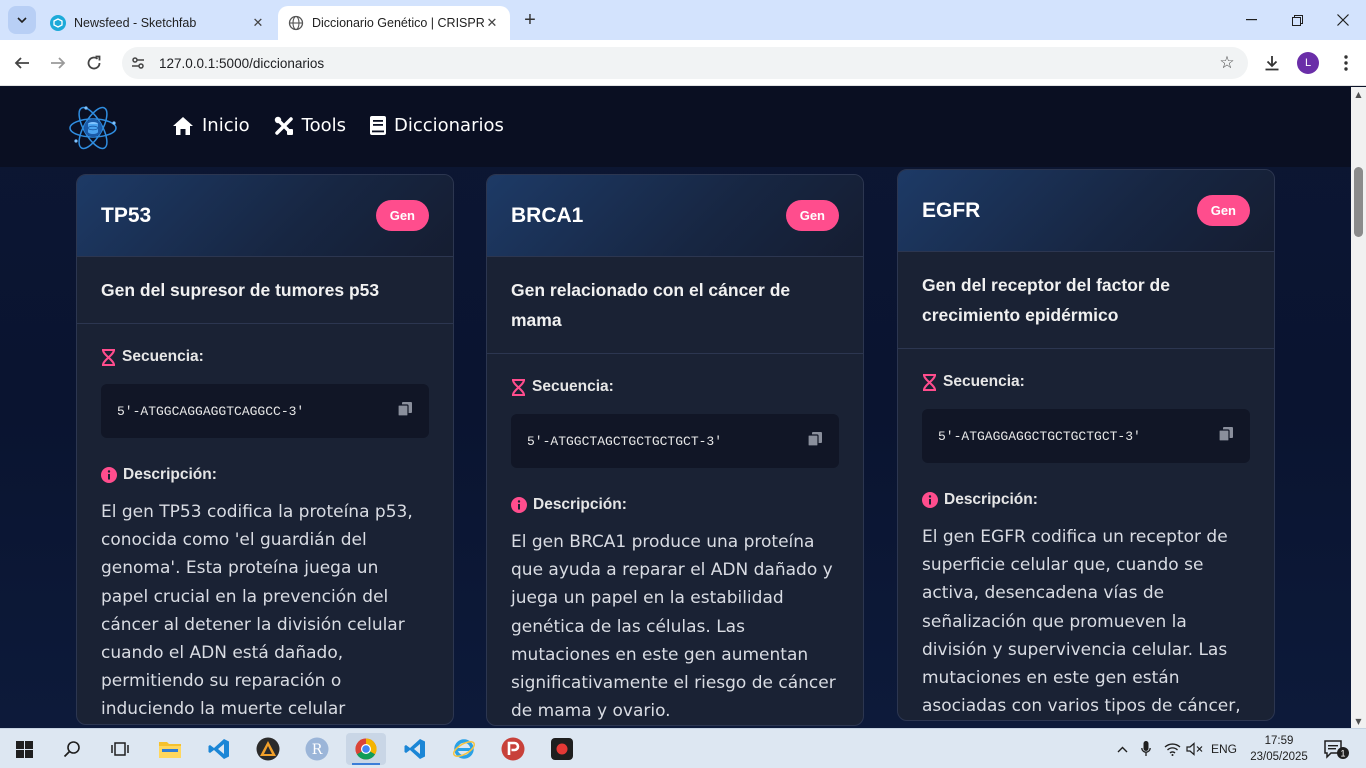 This screenshot has height=768, width=1366. What do you see at coordinates (1251, 20) in the screenshot?
I see `minimize-button` at bounding box center [1251, 20].